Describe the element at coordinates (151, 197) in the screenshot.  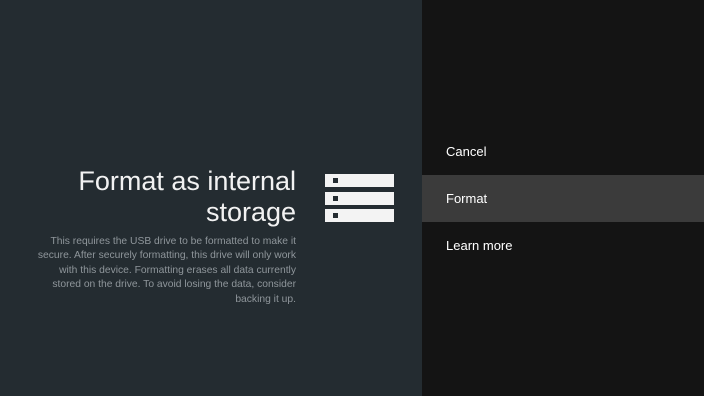
I see `dialog-title: Format as internal storage` at that location.